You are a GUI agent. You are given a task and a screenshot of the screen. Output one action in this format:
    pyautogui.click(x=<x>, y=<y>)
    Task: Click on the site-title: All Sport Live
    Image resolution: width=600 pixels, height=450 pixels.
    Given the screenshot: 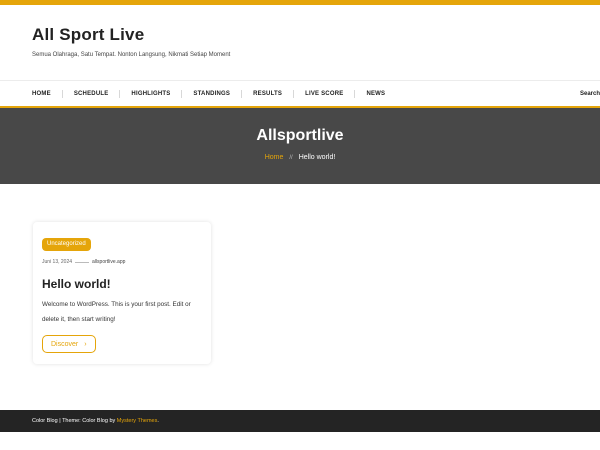 What is the action you would take?
    pyautogui.click(x=88, y=35)
    